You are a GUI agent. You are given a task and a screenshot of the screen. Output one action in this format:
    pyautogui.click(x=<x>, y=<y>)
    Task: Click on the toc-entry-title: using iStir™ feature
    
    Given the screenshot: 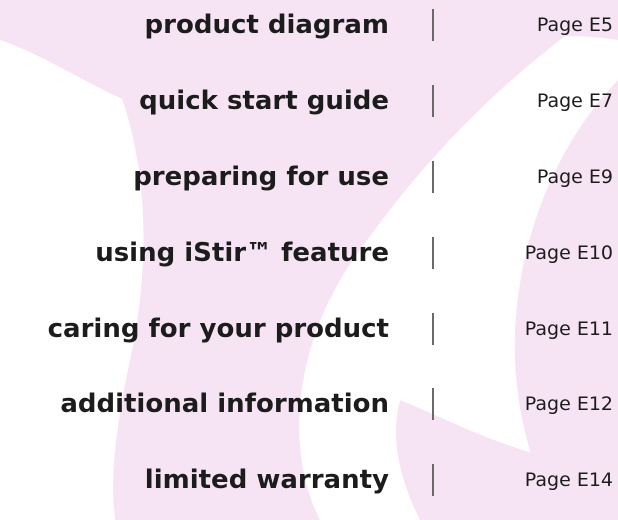 What is the action you would take?
    pyautogui.click(x=242, y=253)
    